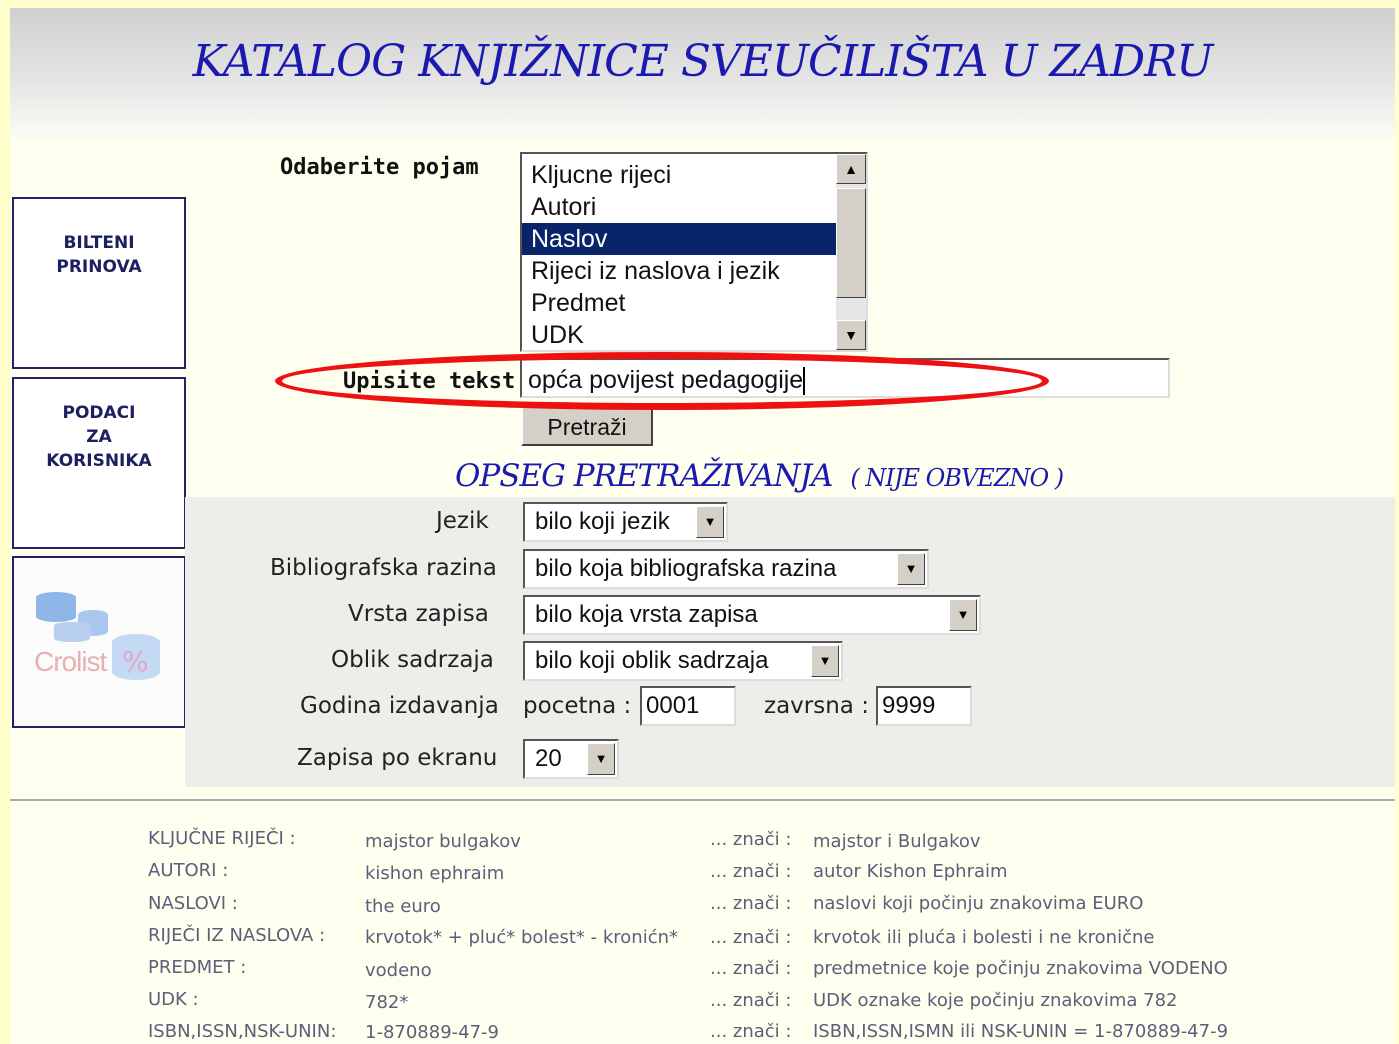 Image resolution: width=1399 pixels, height=1044 pixels. What do you see at coordinates (666, 380) in the screenshot?
I see `search-text-value: opća povijest pedagogije` at bounding box center [666, 380].